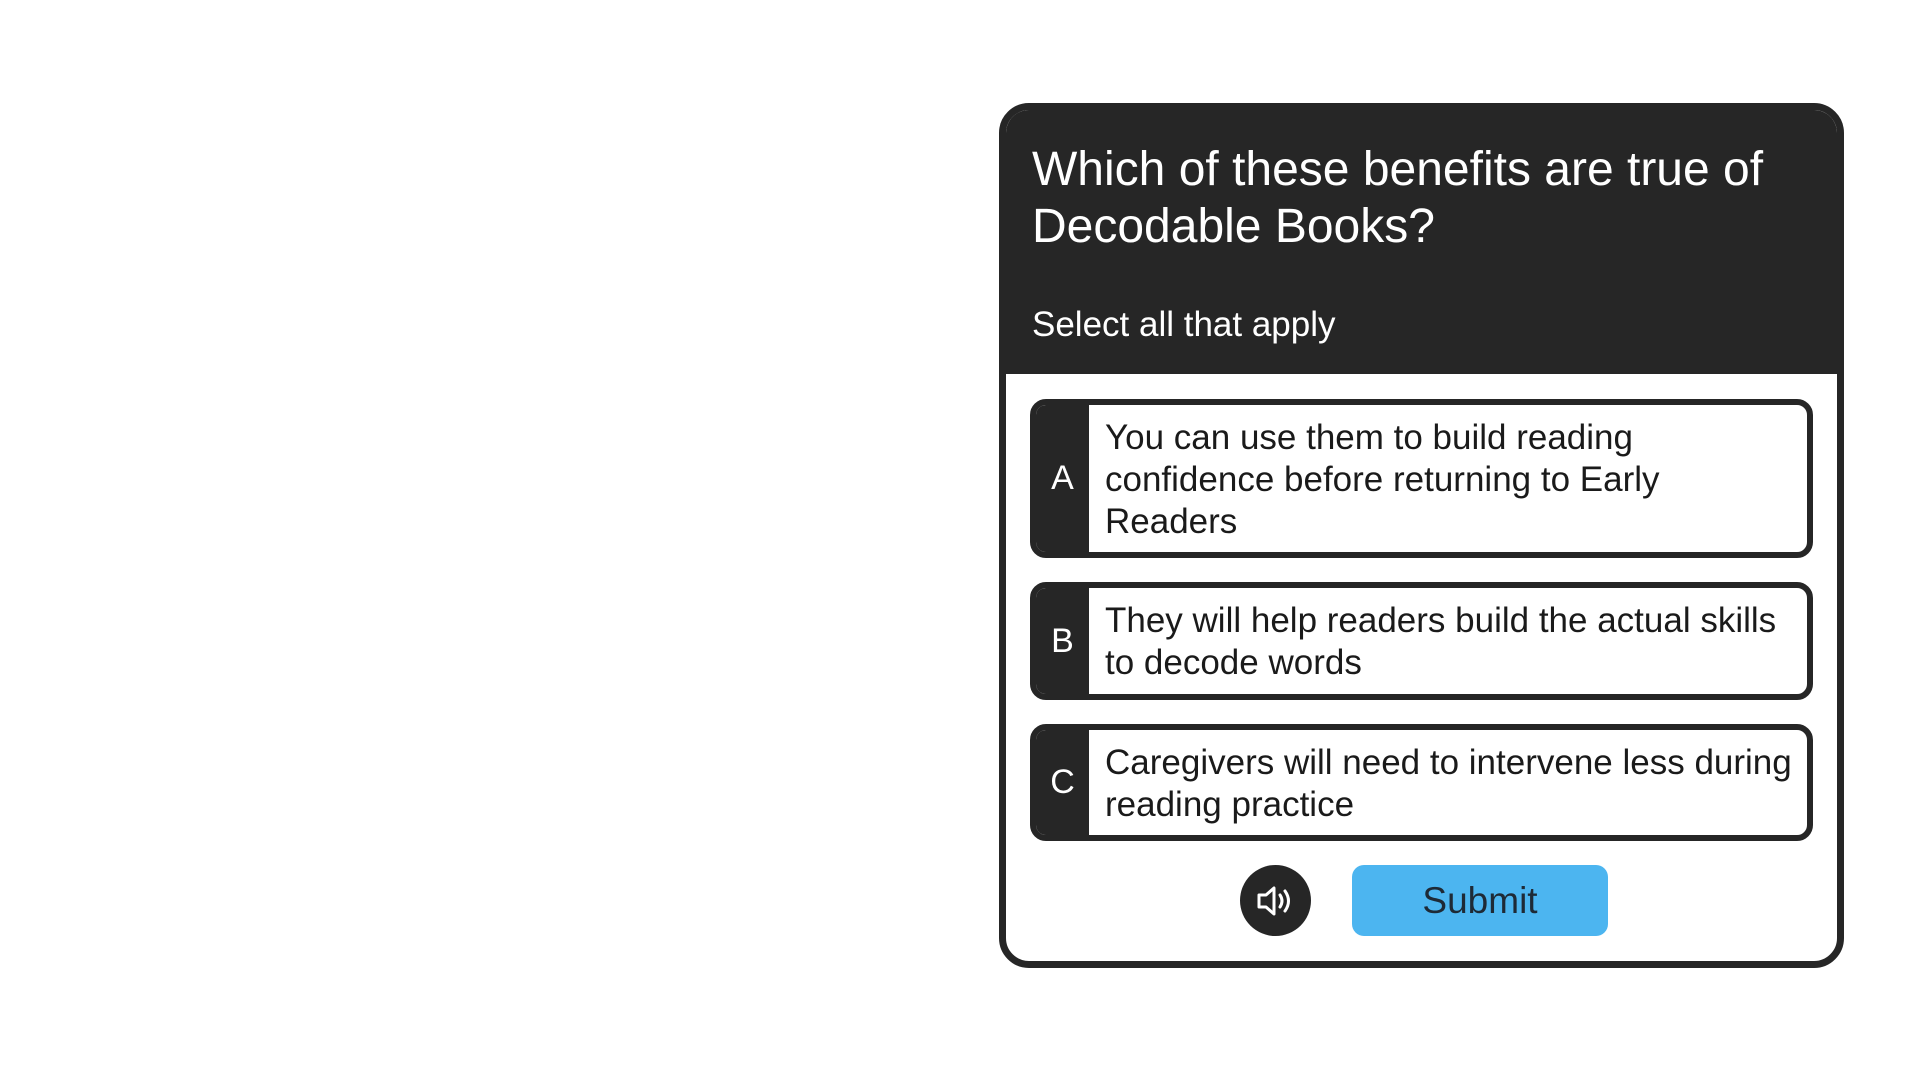 This screenshot has width=1920, height=1080. Describe the element at coordinates (1184, 324) in the screenshot. I see `instruction-text: Select all that apply` at that location.